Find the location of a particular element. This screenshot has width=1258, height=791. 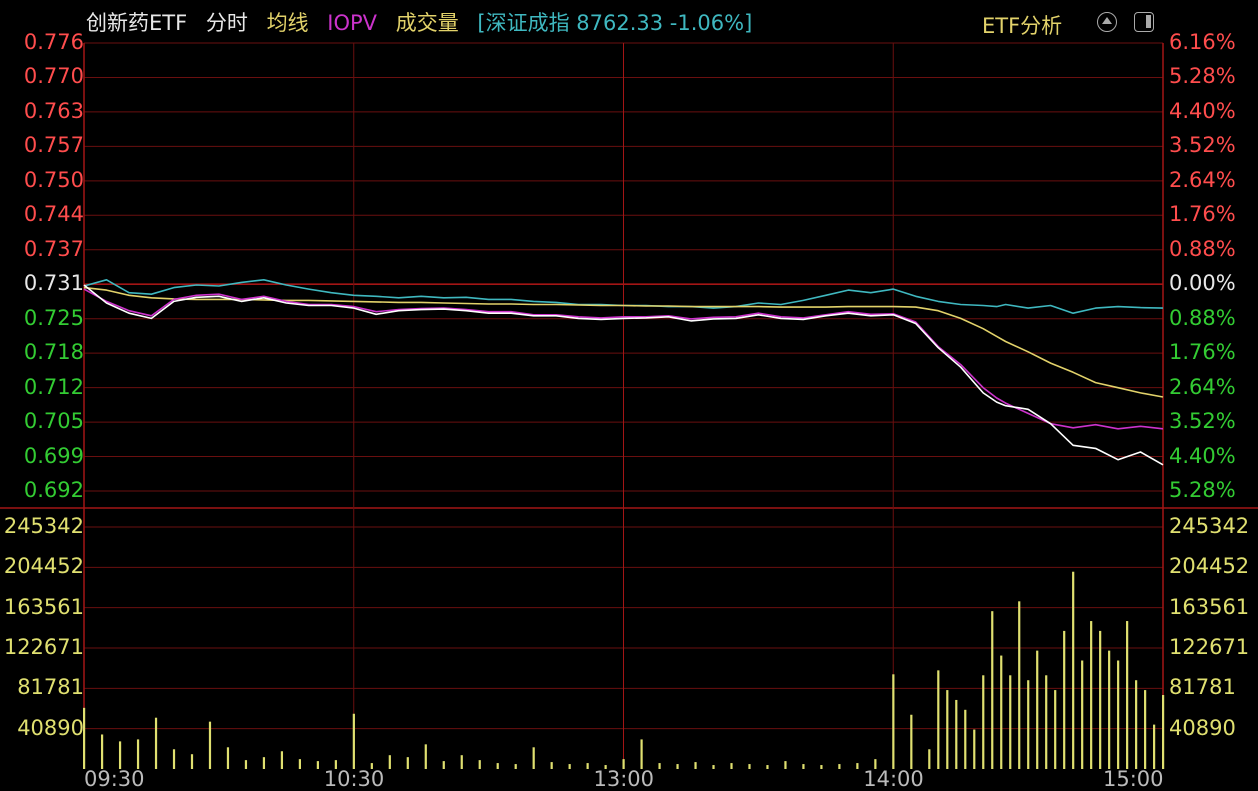

time-tick-label: 09:30 is located at coordinates (114, 779).